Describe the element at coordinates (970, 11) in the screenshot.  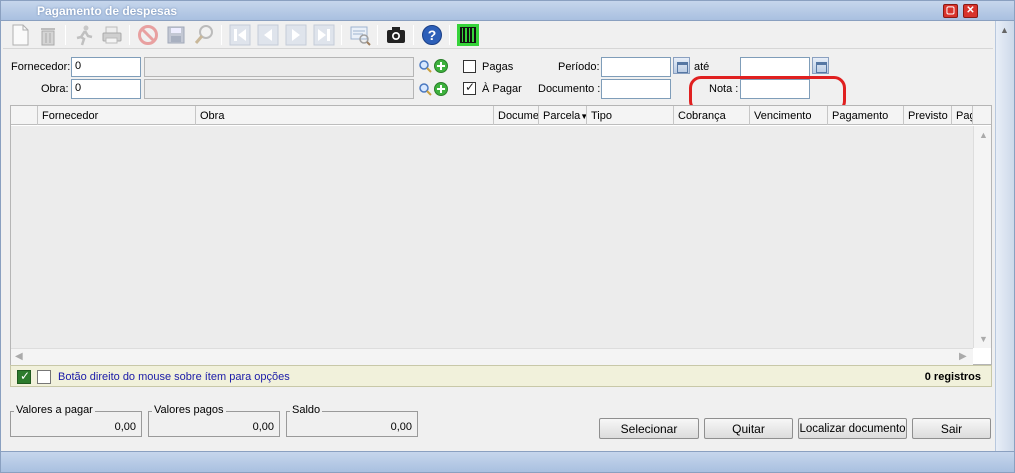
I see `close-button: ✕` at that location.